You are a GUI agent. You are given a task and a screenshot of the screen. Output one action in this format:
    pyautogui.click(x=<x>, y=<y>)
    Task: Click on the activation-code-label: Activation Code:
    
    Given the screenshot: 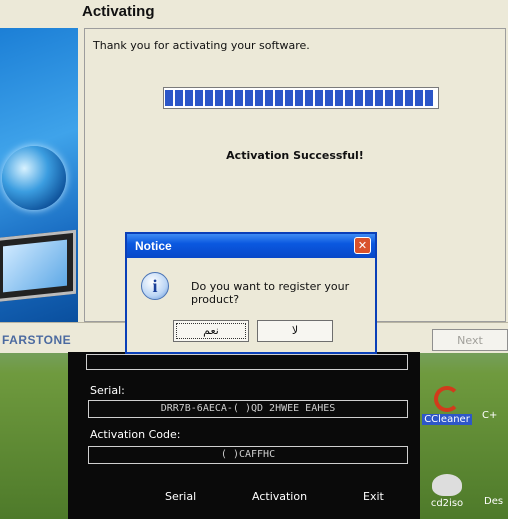 What is the action you would take?
    pyautogui.click(x=135, y=434)
    